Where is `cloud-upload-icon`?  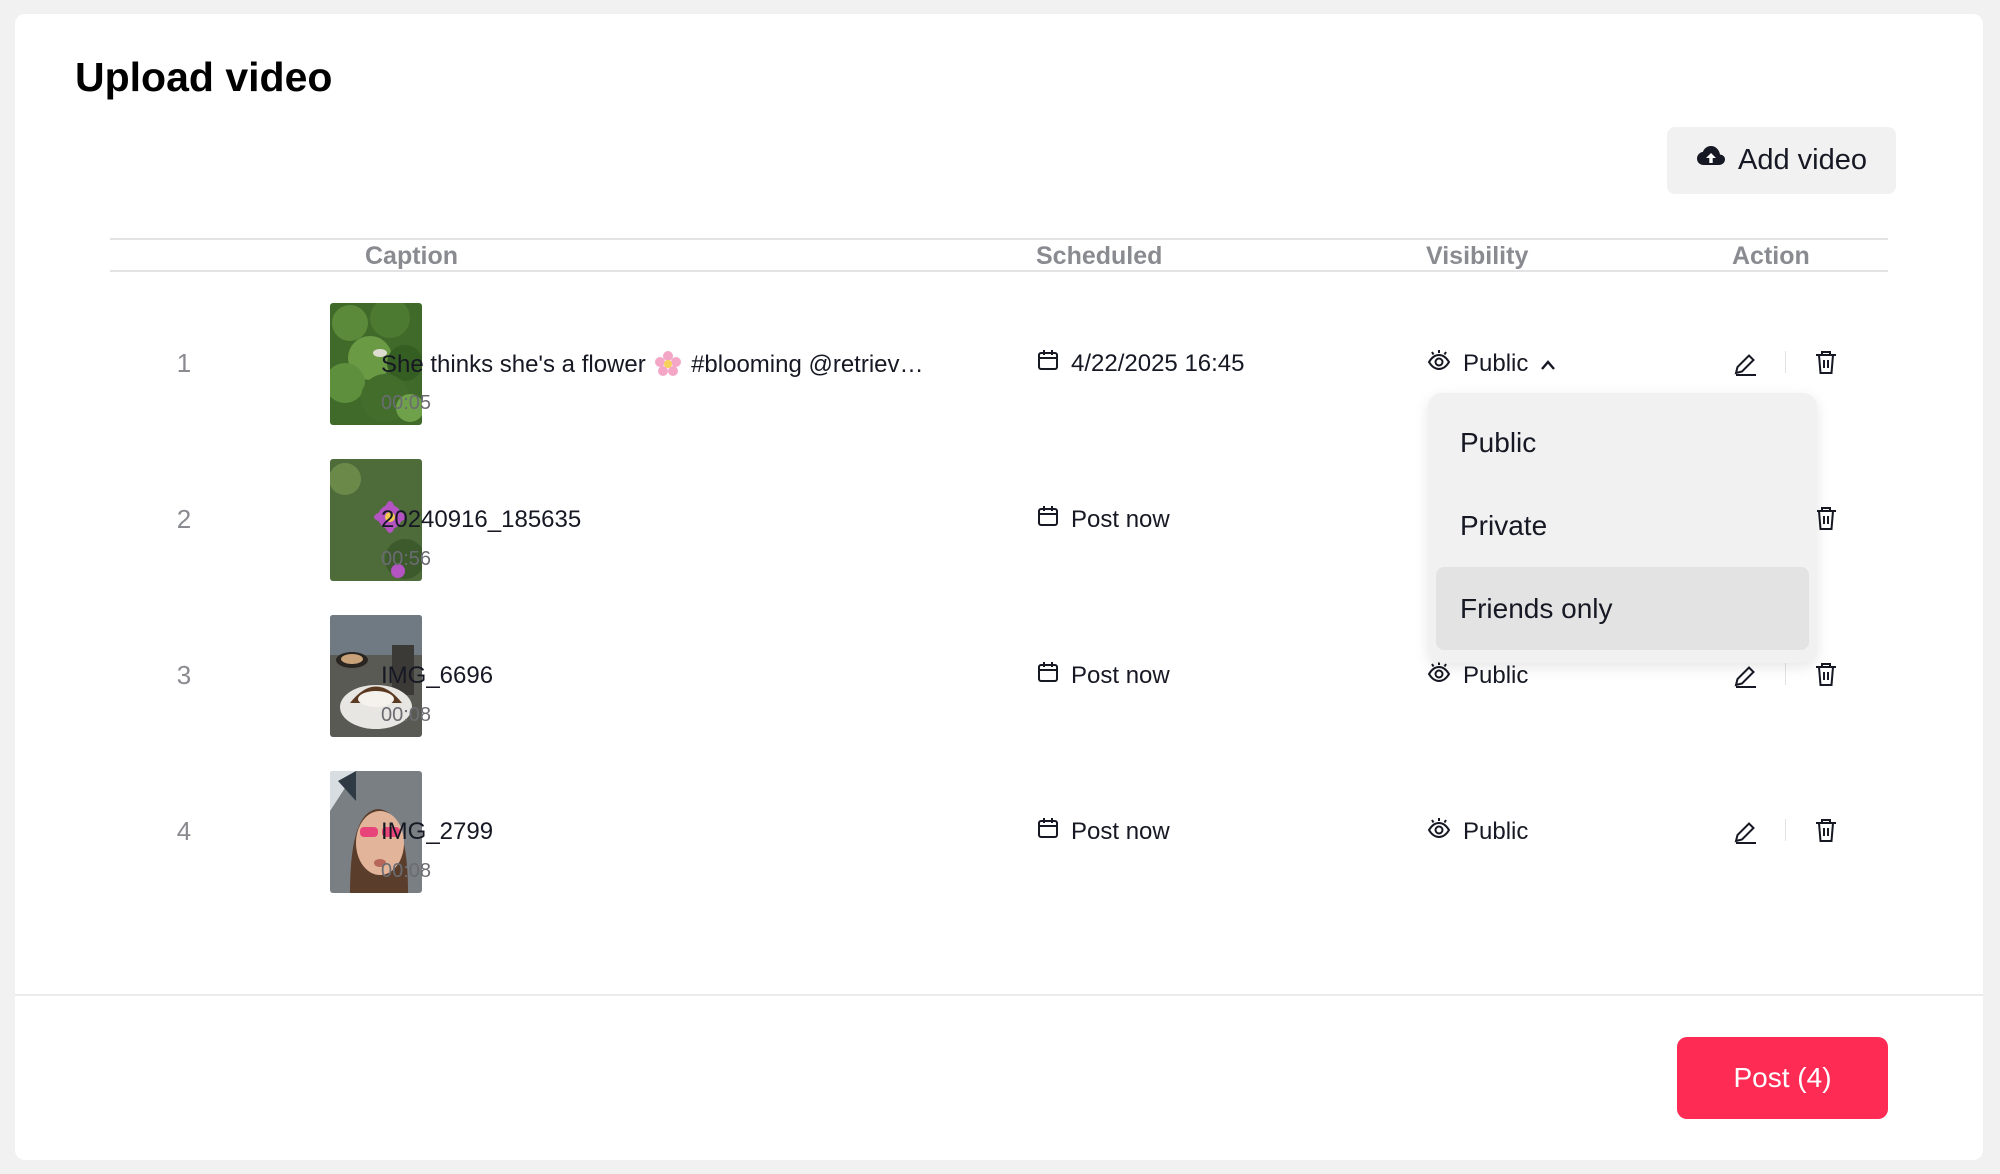
cloud-upload-icon is located at coordinates (1711, 161).